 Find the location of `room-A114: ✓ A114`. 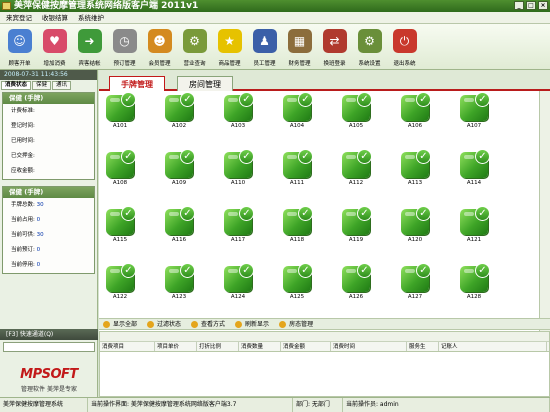

room-A114: ✓ A114 is located at coordinates (474, 167).